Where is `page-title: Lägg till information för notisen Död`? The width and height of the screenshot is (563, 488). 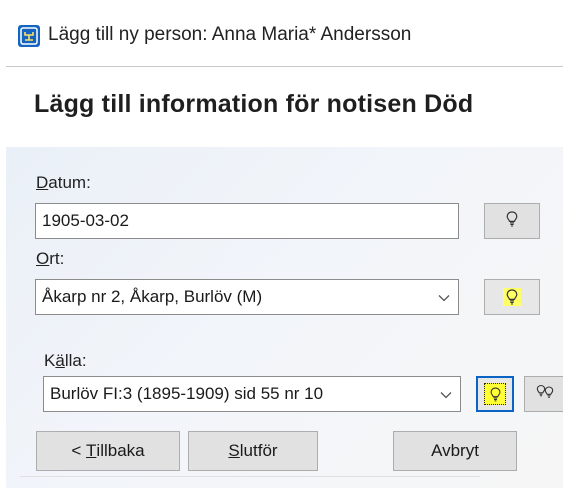
page-title: Lägg till information för notisen Död is located at coordinates (254, 104).